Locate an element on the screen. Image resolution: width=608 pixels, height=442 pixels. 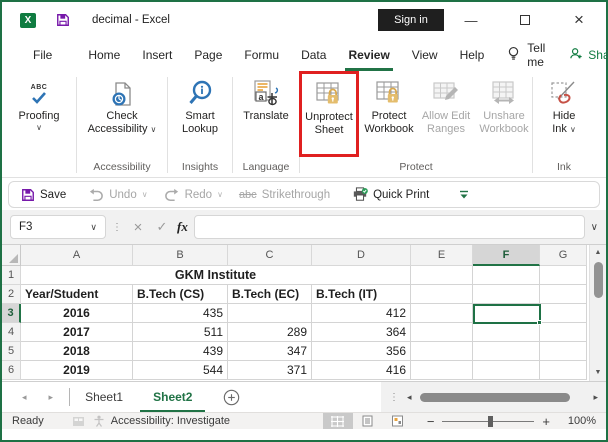
tab-insert: Insert is located at coordinates (157, 54).